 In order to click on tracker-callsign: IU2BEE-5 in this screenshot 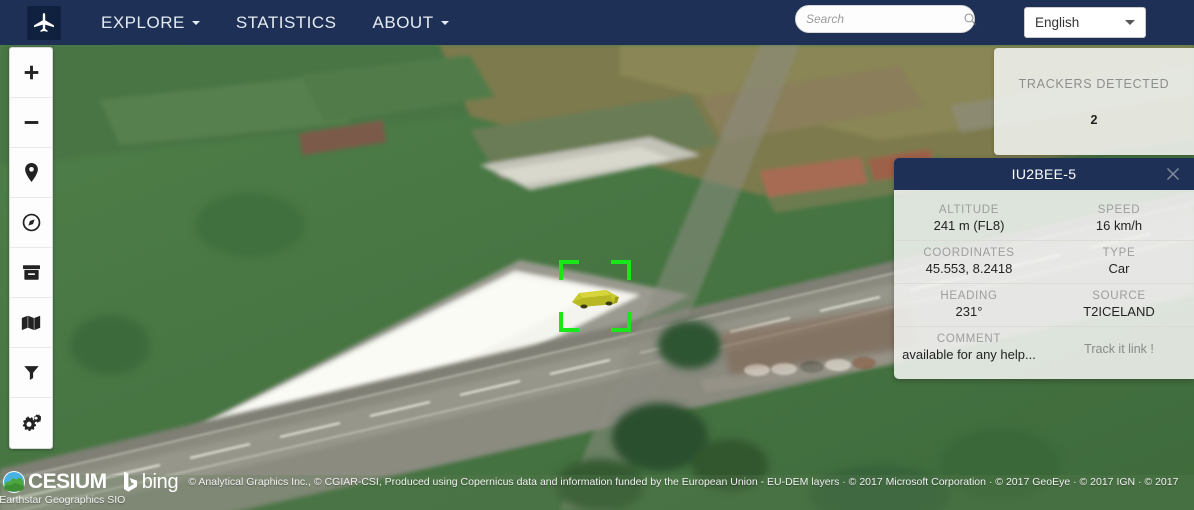, I will do `click(1044, 174)`.